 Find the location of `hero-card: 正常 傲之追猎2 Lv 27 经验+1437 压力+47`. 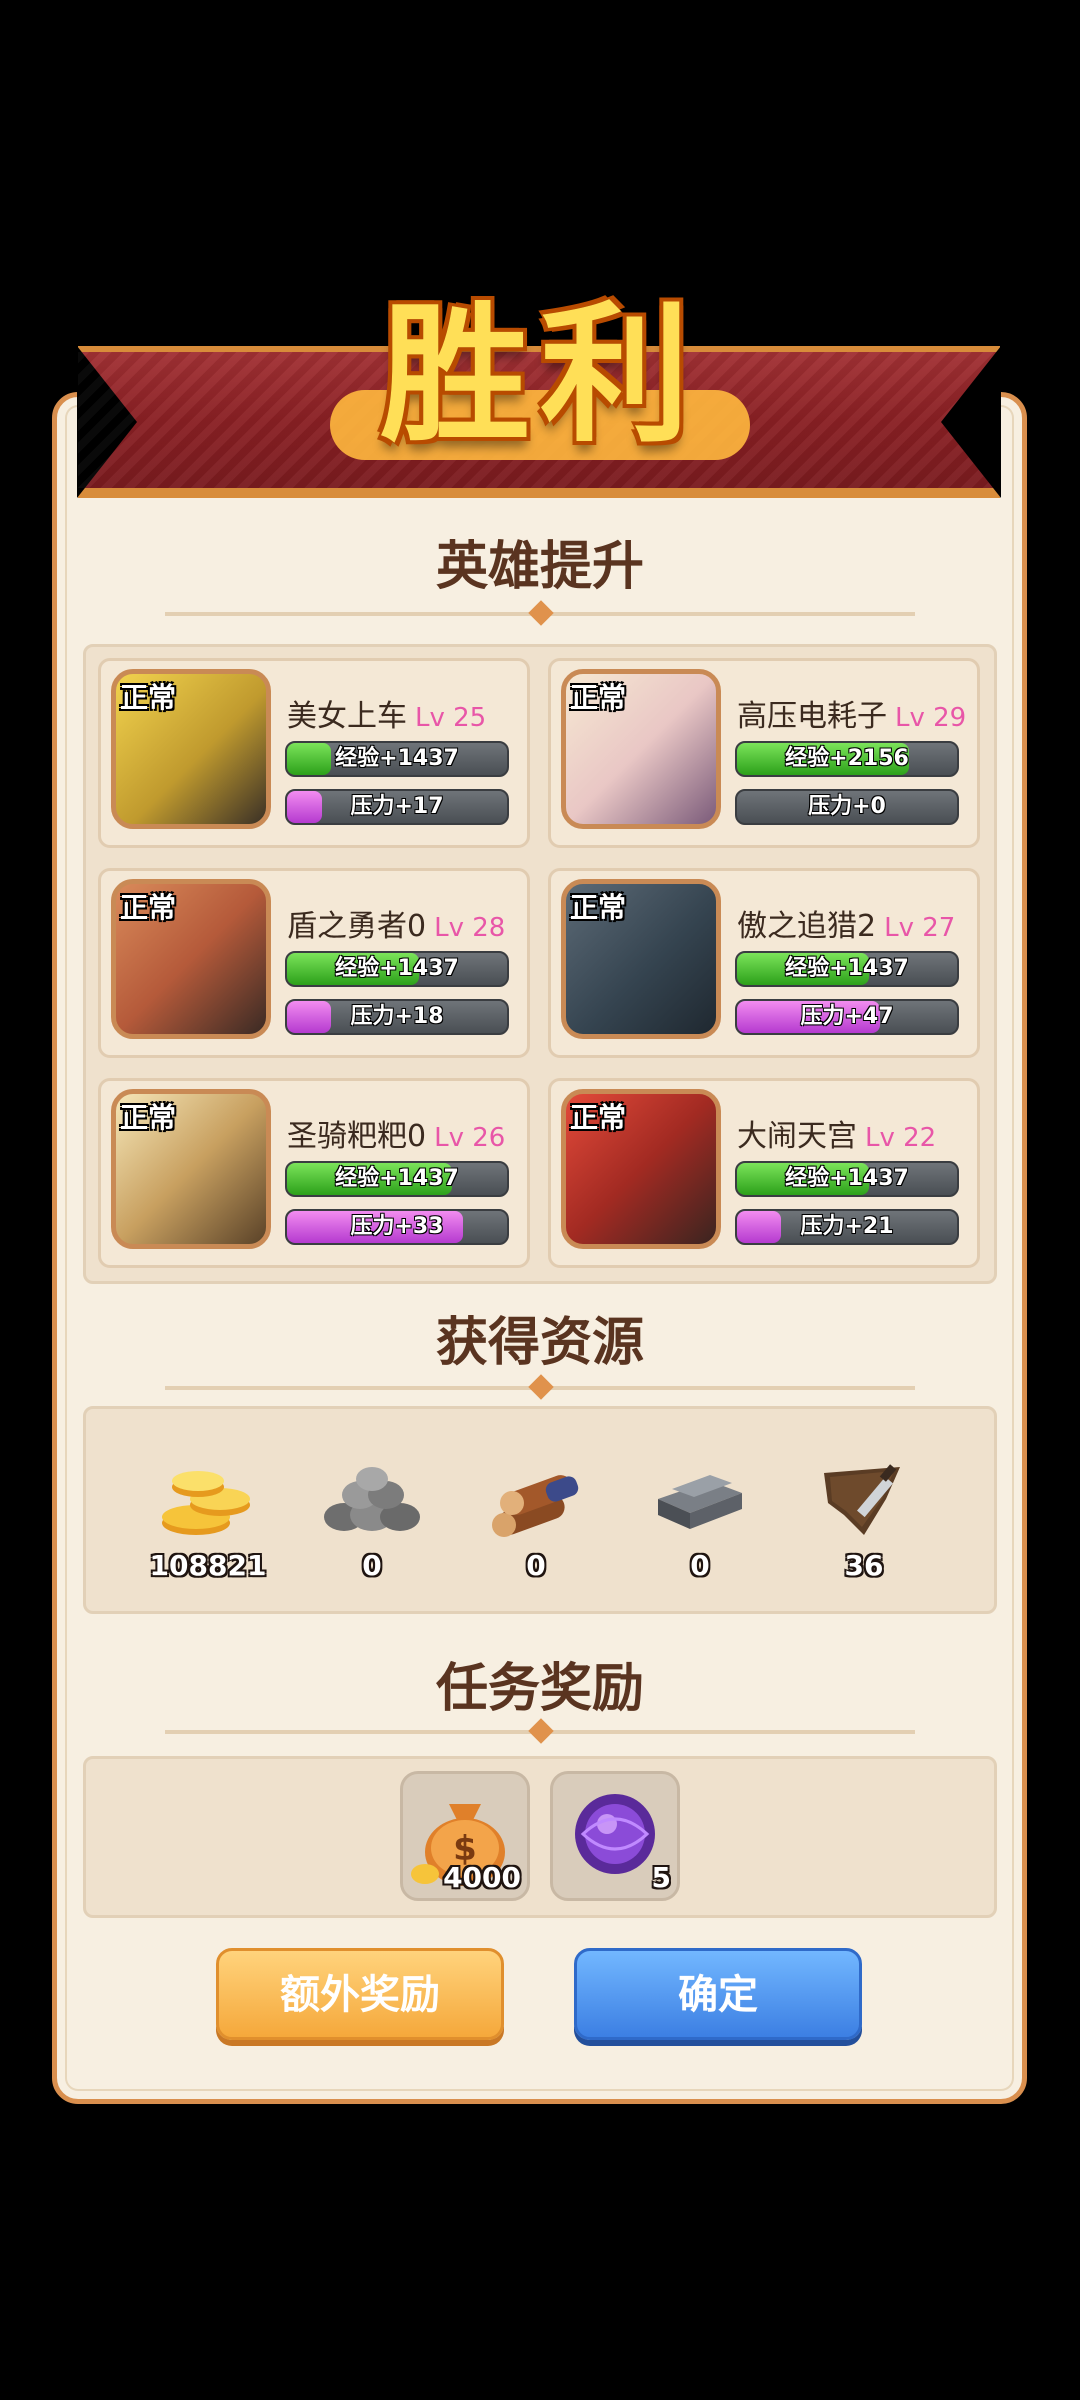

hero-card: 正常 傲之追猎2 Lv 27 经验+1437 压力+47 is located at coordinates (764, 963).